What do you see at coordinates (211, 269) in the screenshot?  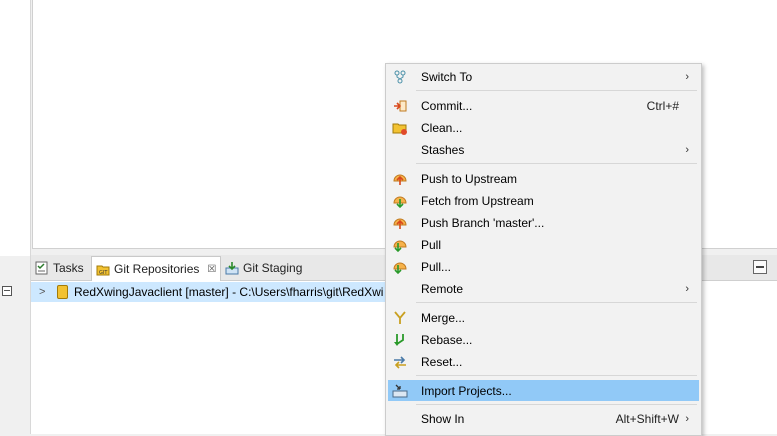 I see `close-icon: ☒` at bounding box center [211, 269].